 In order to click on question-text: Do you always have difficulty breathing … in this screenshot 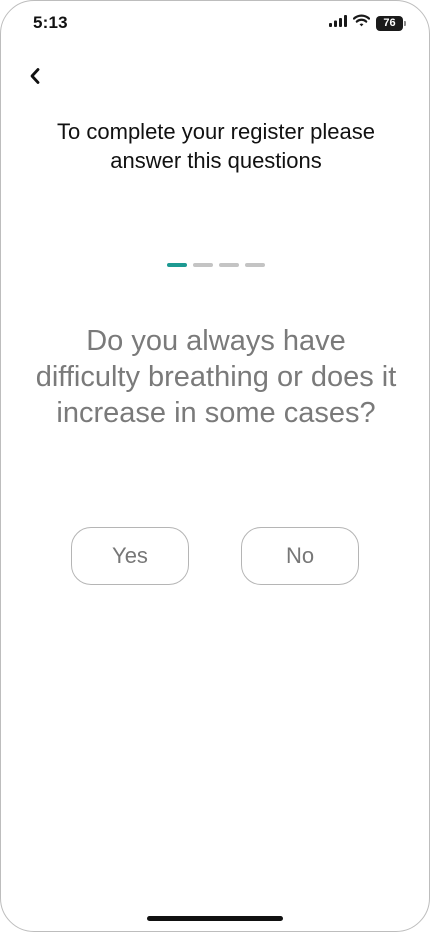, I will do `click(216, 377)`.